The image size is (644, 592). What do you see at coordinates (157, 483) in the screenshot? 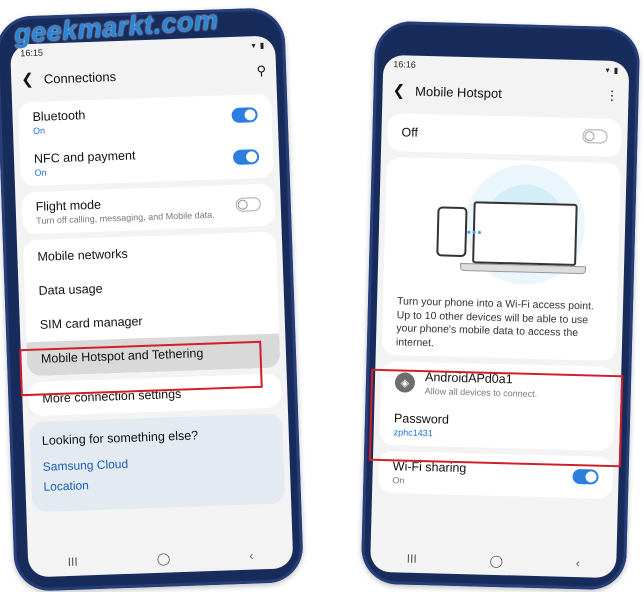
I see `link-location: Location` at bounding box center [157, 483].